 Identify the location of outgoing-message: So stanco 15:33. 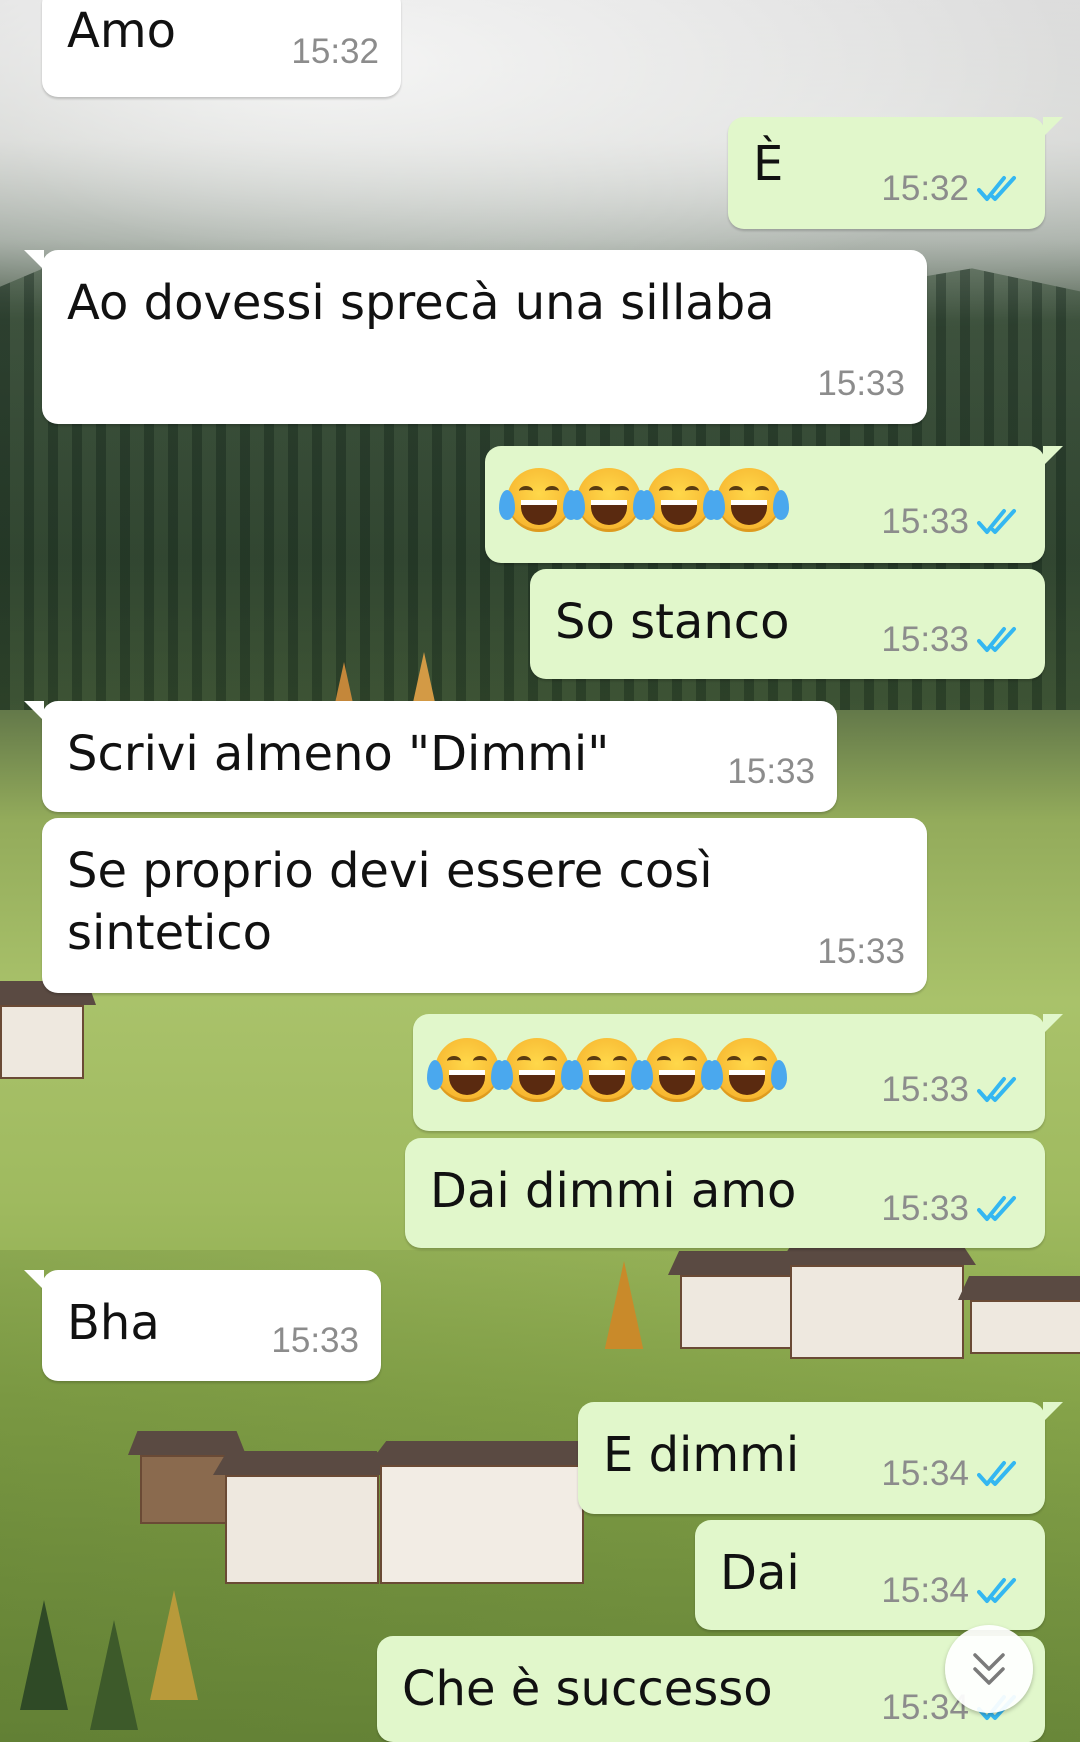
(787, 624).